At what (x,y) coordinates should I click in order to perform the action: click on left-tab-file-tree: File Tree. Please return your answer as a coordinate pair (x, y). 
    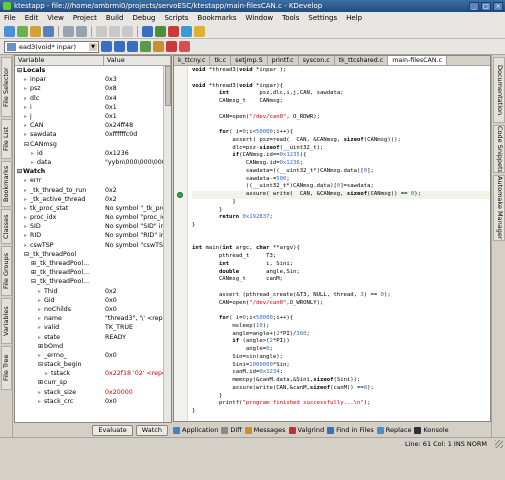
    Looking at the image, I should click on (6, 368).